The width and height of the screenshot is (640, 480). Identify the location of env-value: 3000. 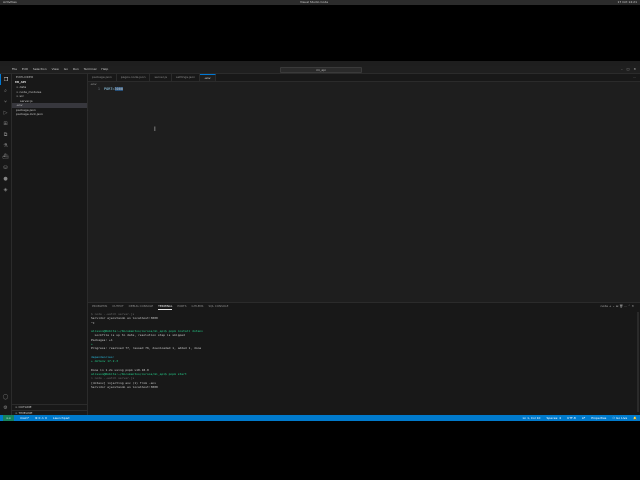
(118, 89).